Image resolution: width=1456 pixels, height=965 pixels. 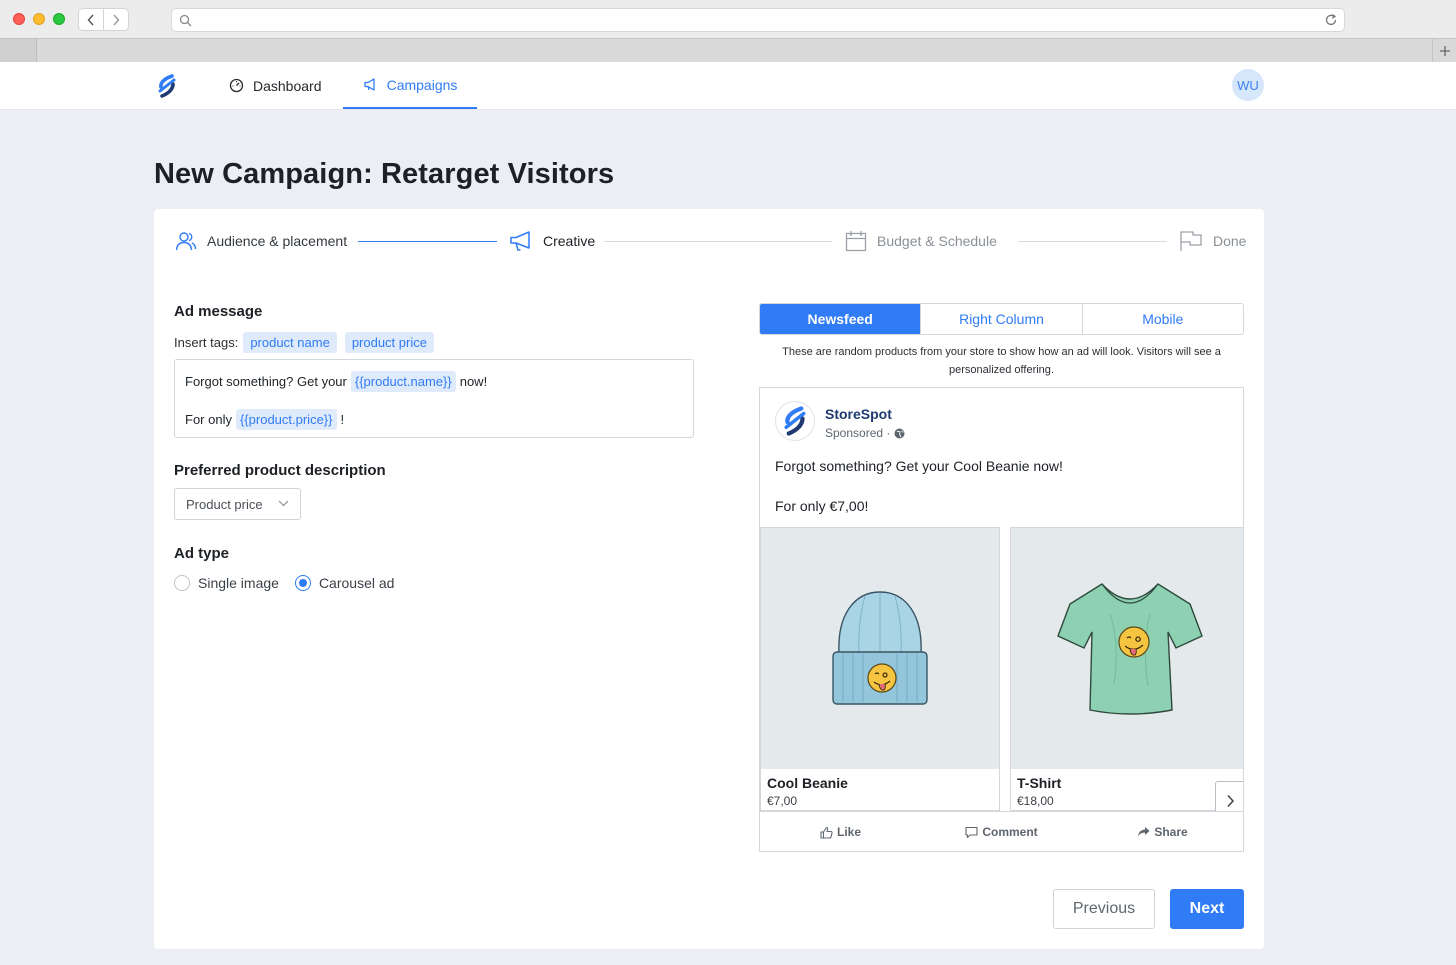 I want to click on comment-label: Comment, so click(x=1010, y=832).